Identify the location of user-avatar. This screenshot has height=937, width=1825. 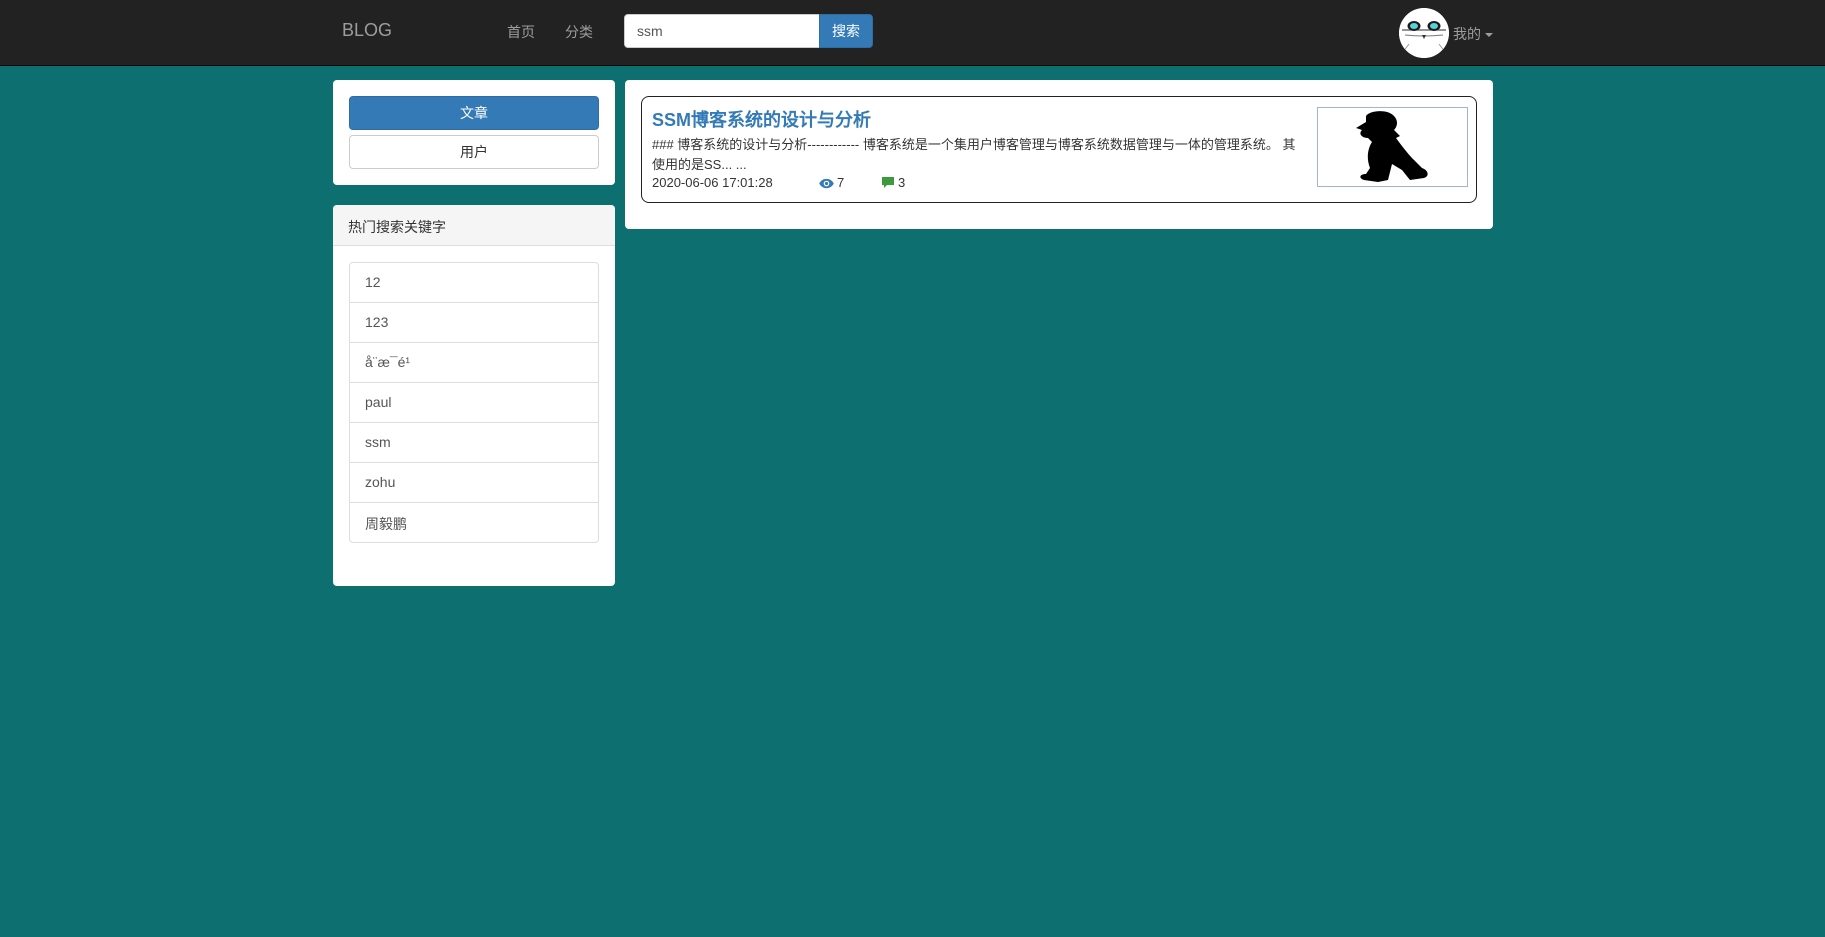
(1424, 33).